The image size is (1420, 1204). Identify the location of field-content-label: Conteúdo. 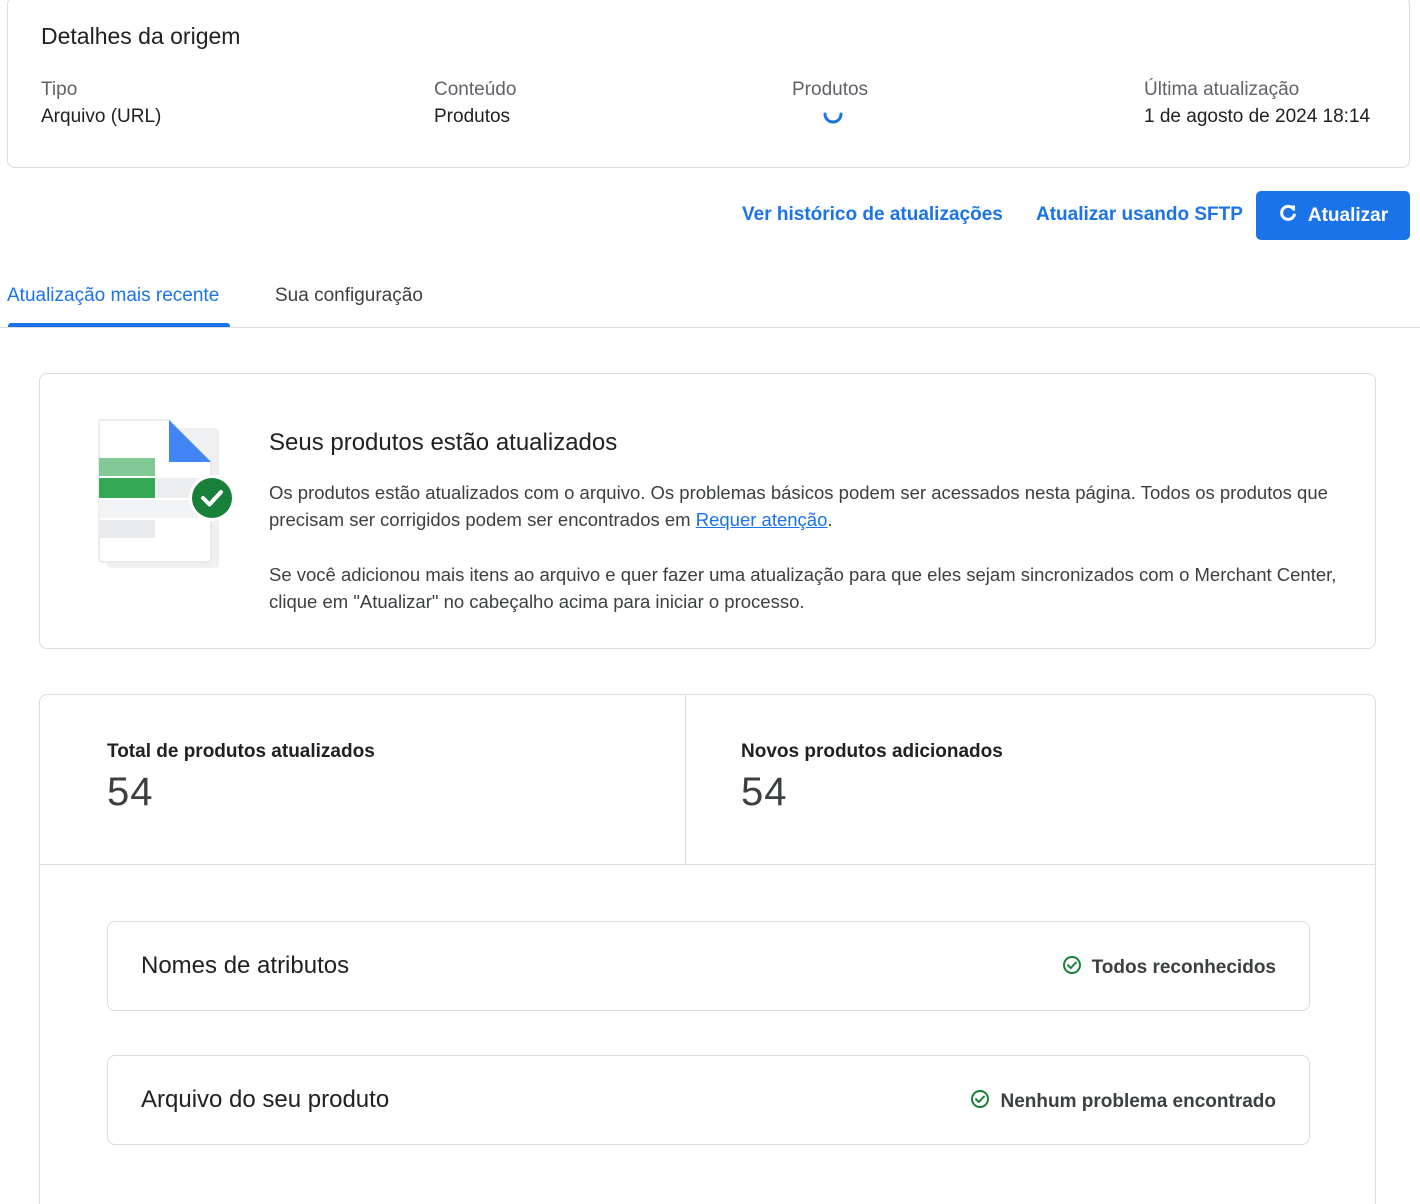
(475, 89).